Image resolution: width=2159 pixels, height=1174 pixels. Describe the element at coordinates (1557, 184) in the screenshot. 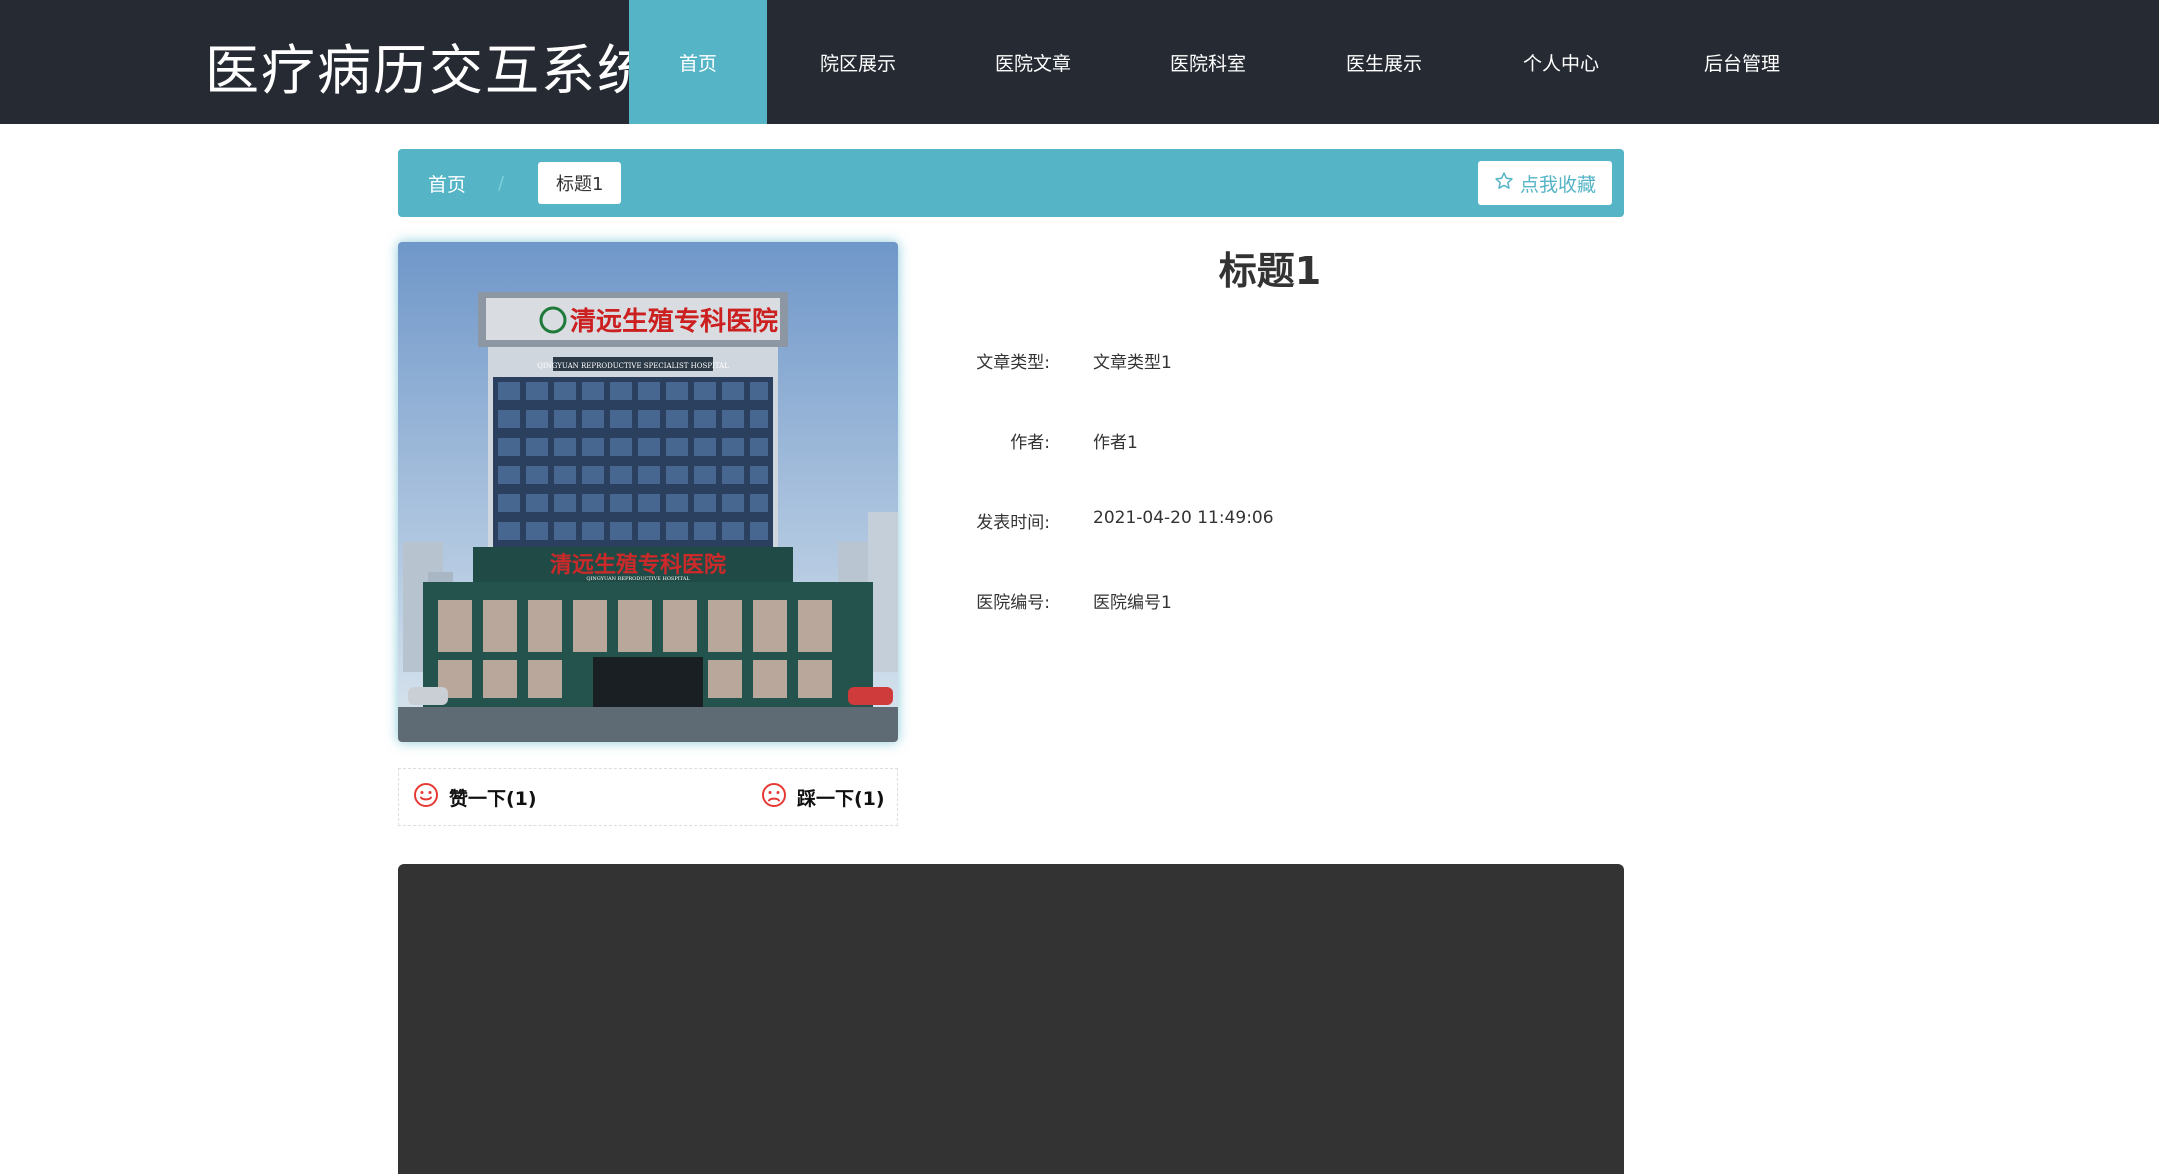

I see `favorite-label: 点我收藏` at that location.